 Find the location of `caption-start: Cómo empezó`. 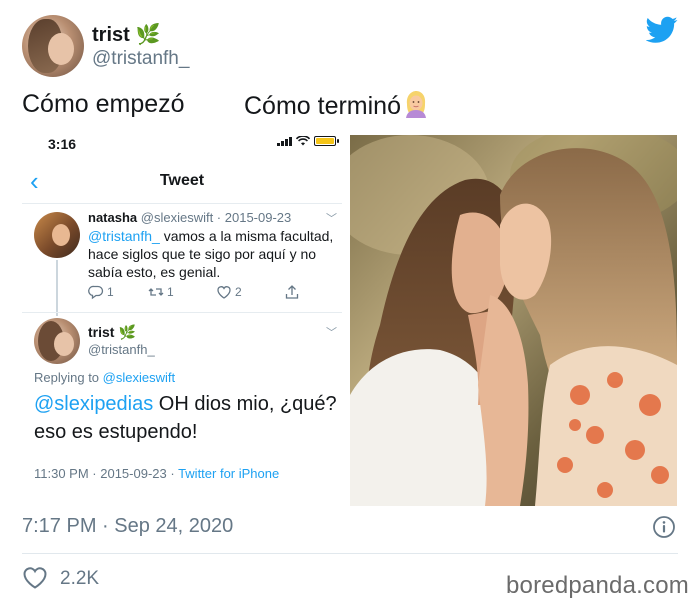

caption-start: Cómo empezó is located at coordinates (103, 104).